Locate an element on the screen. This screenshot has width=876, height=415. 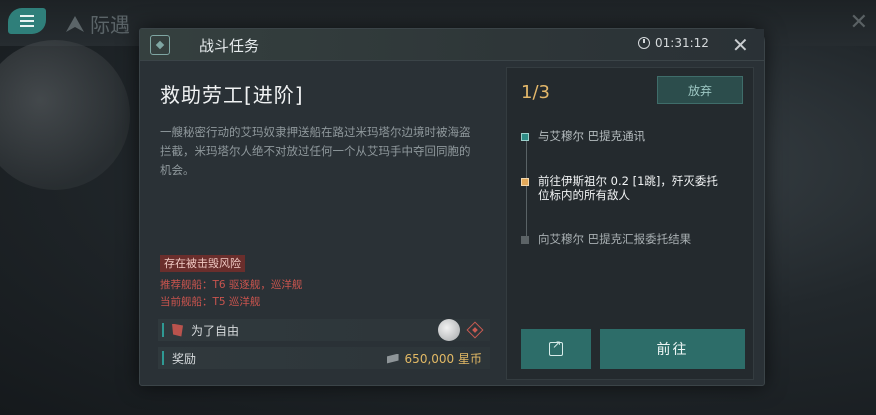
objective-progress: 1/3 is located at coordinates (535, 92).